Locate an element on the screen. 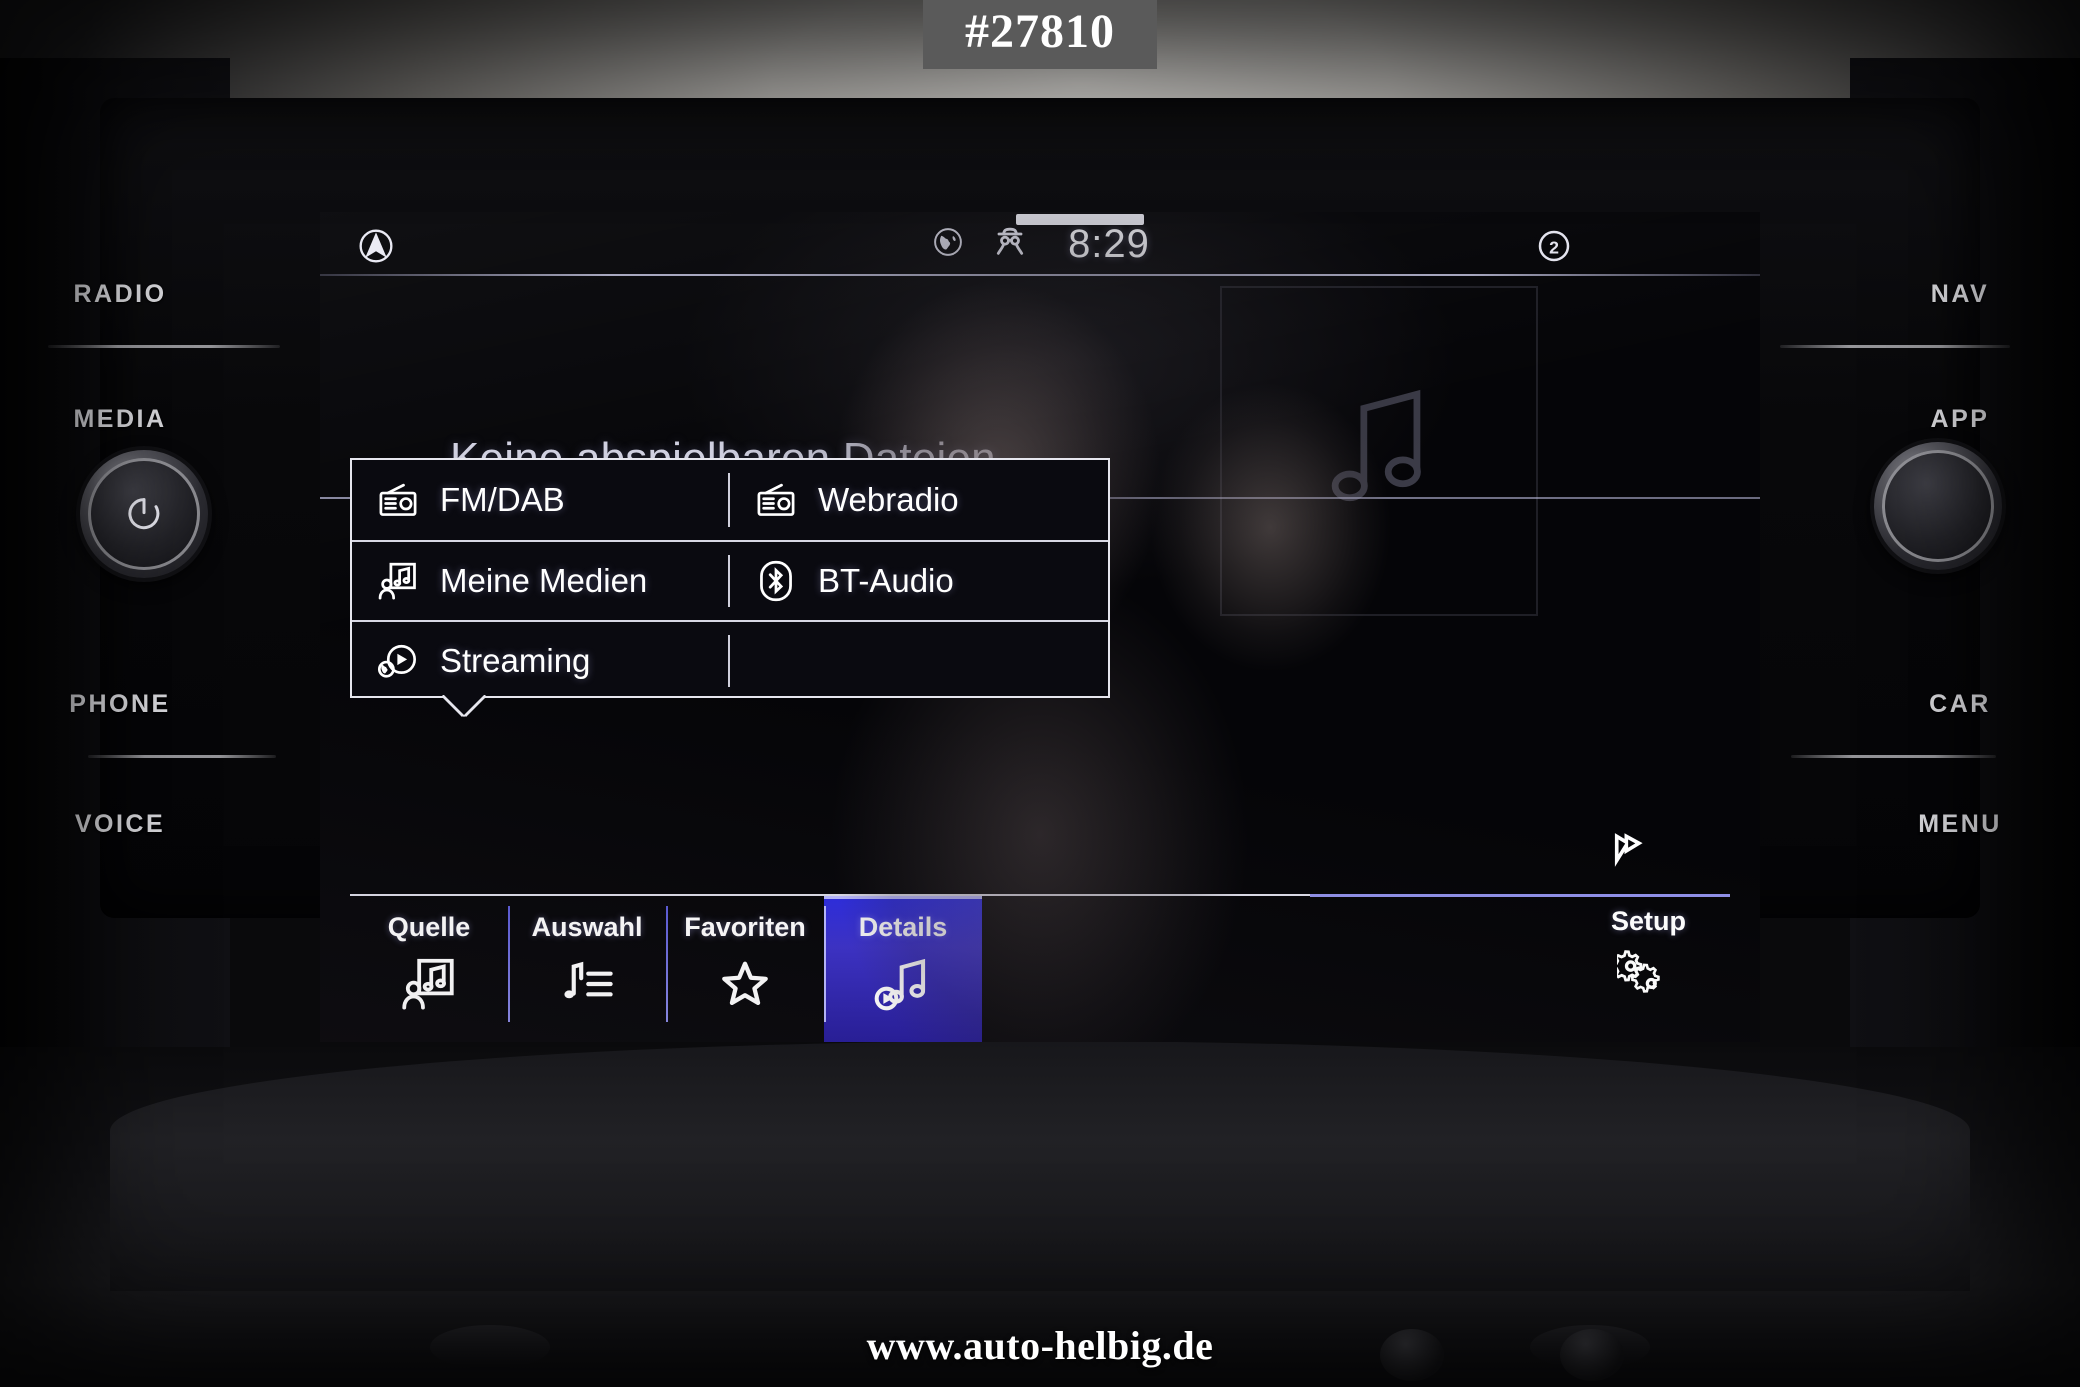 The image size is (2080, 1387). incognito-icon is located at coordinates (1010, 244).